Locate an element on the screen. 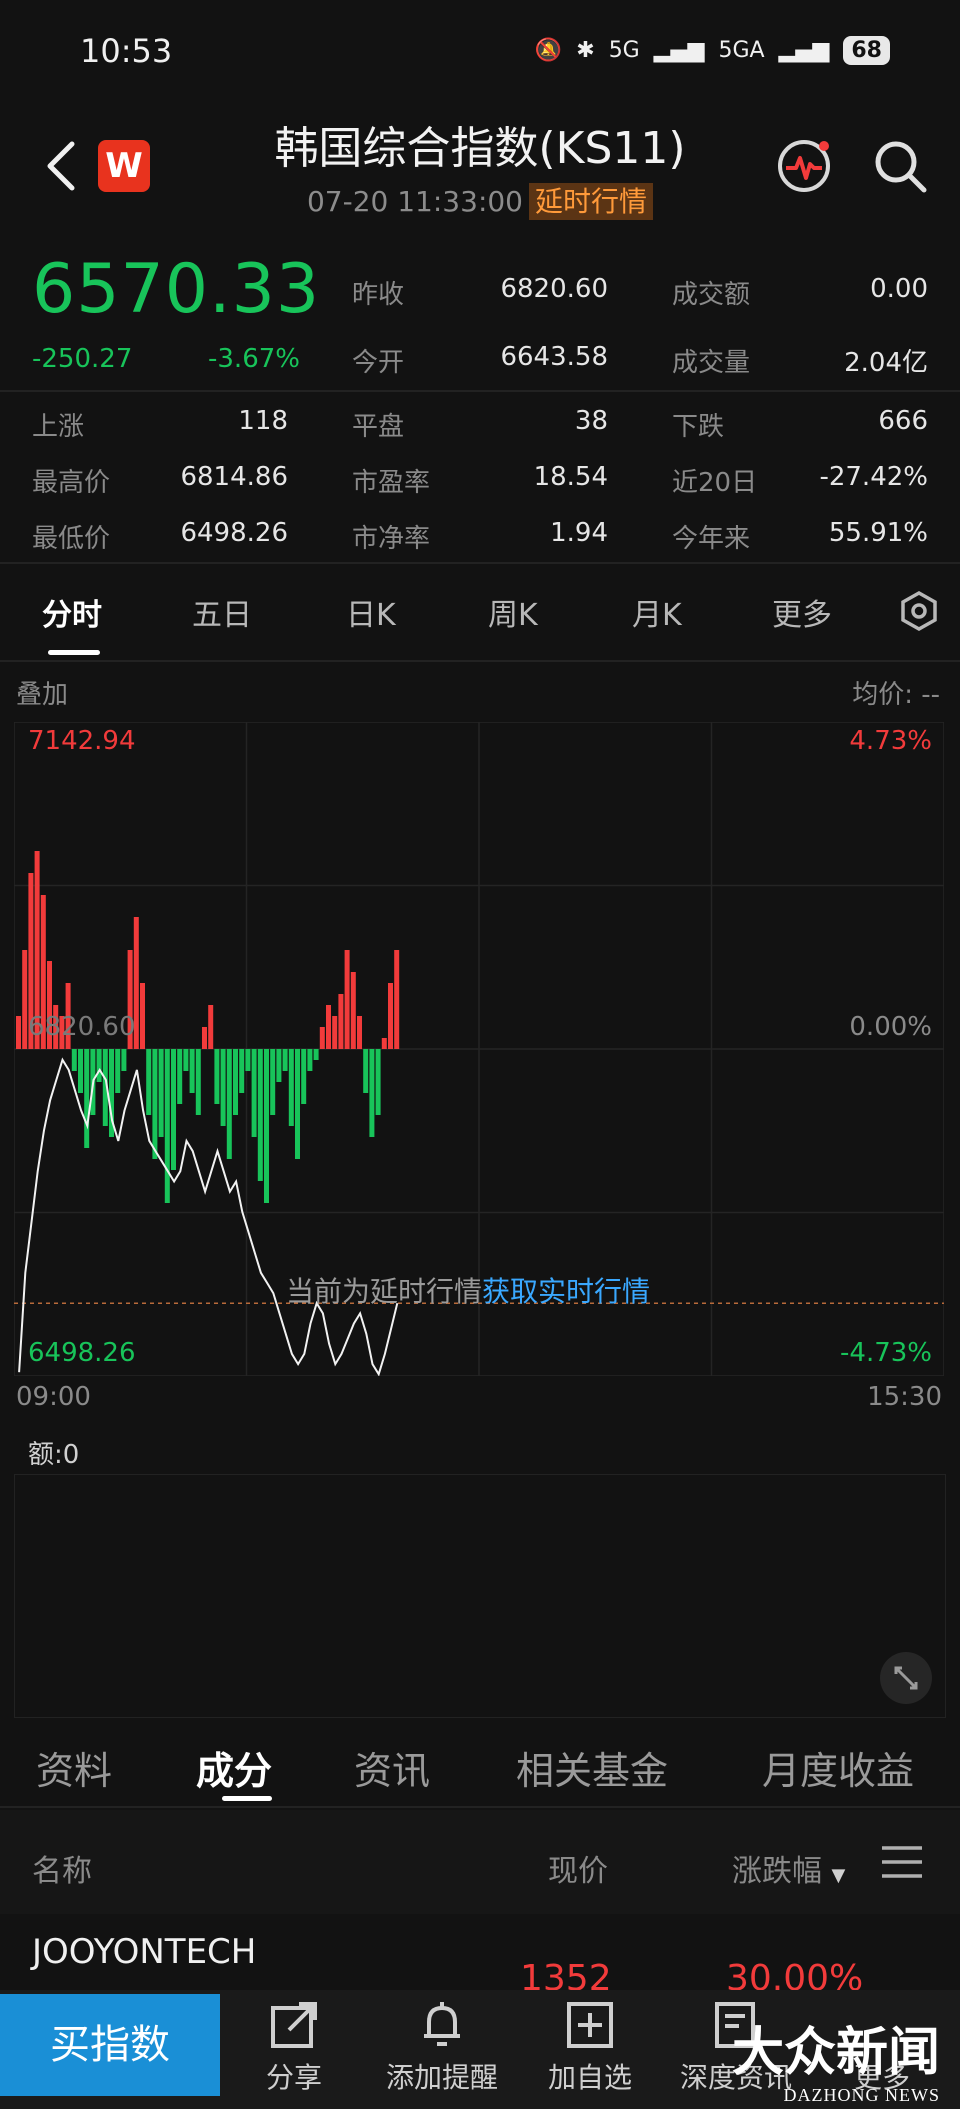  pct-bottom-label: -4.73% is located at coordinates (886, 1353).